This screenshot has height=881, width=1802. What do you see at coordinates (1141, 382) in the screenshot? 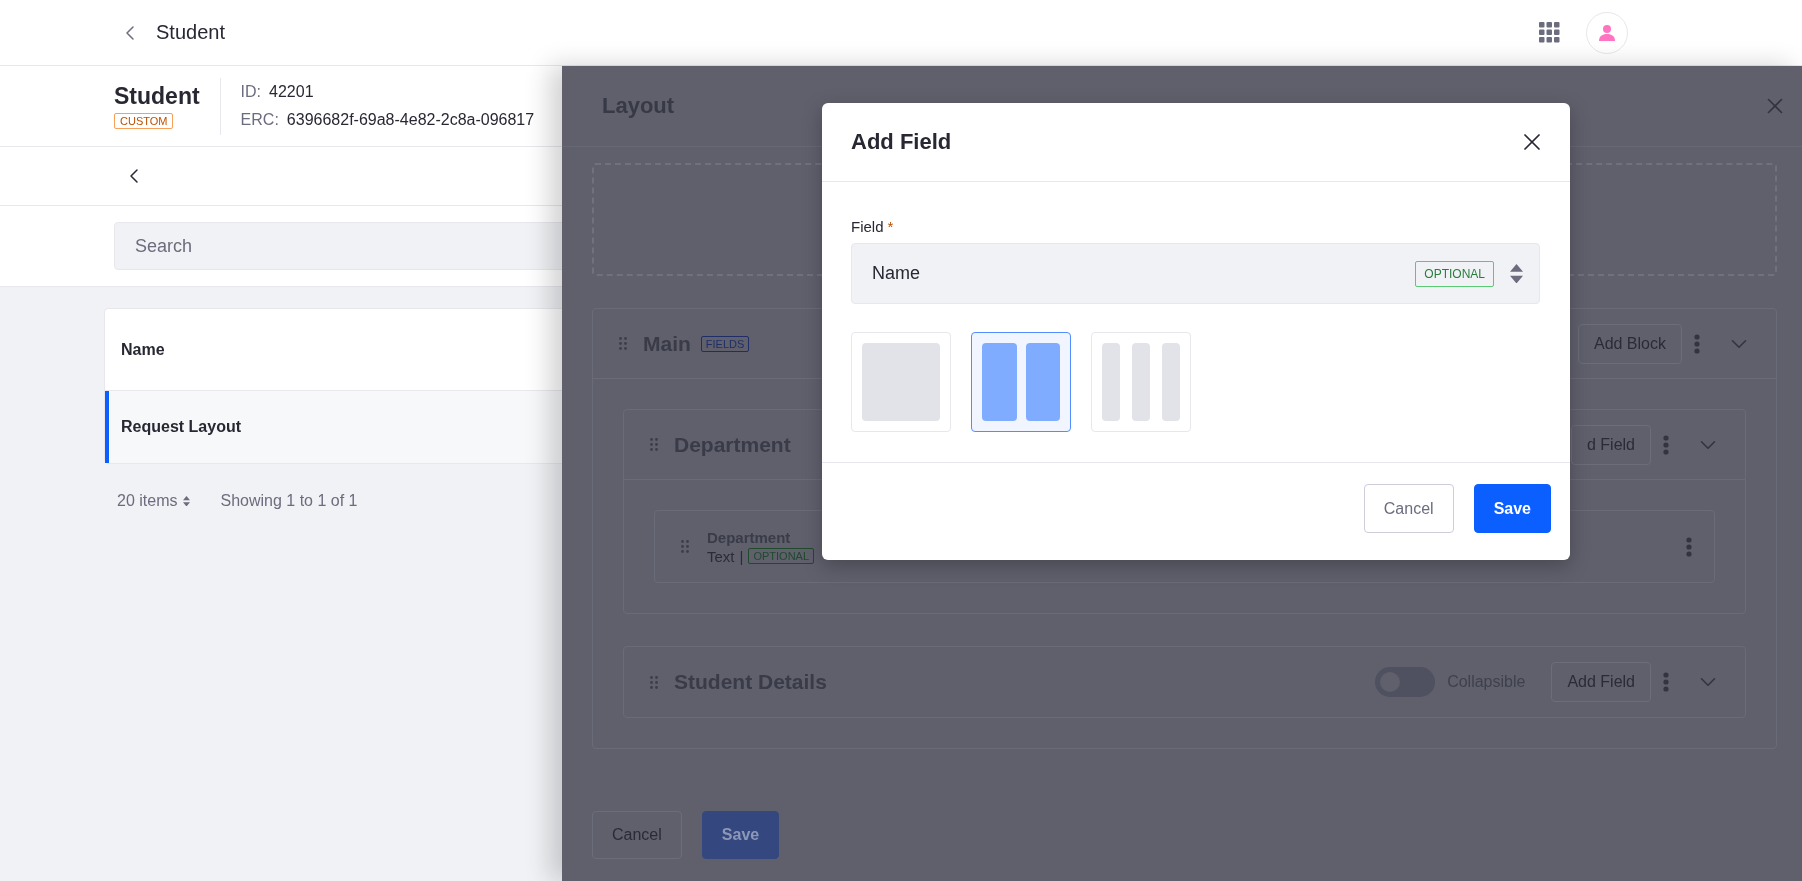
I see `three-column-option` at bounding box center [1141, 382].